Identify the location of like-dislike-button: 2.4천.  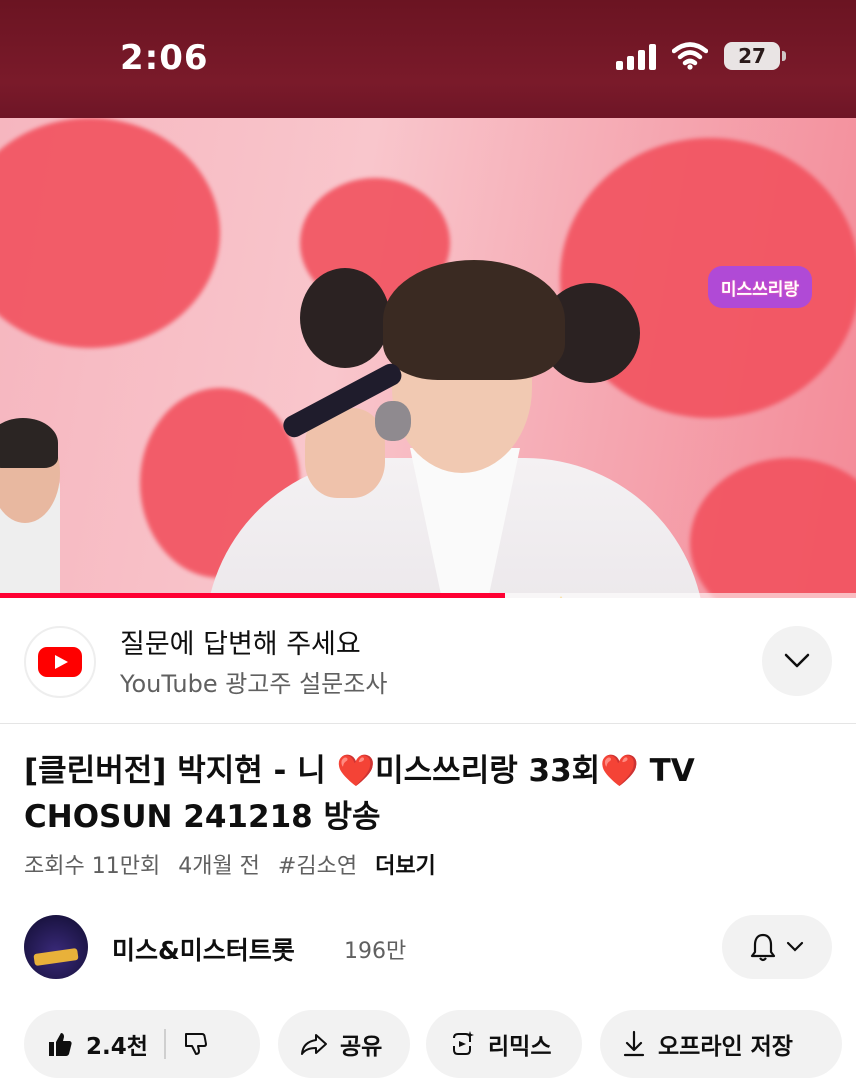
(142, 1044).